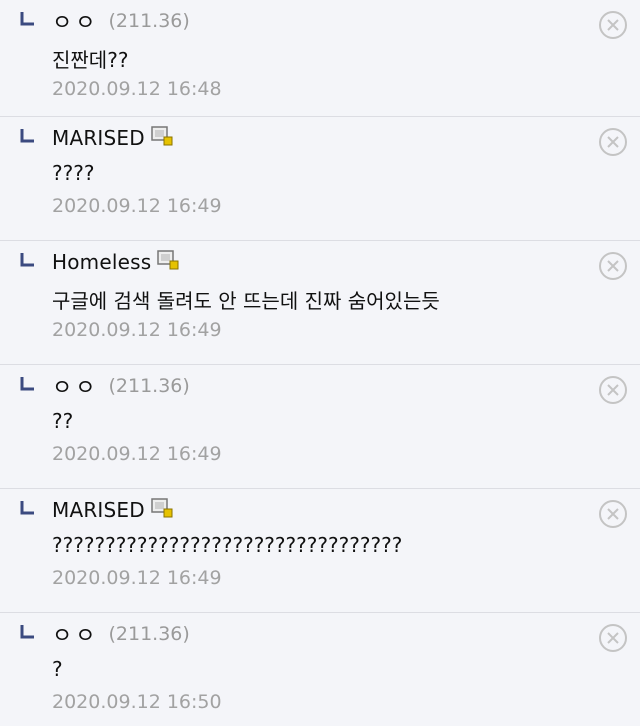 This screenshot has height=726, width=640. Describe the element at coordinates (137, 89) in the screenshot. I see `comment-date: 2020.09.12 16:48` at that location.